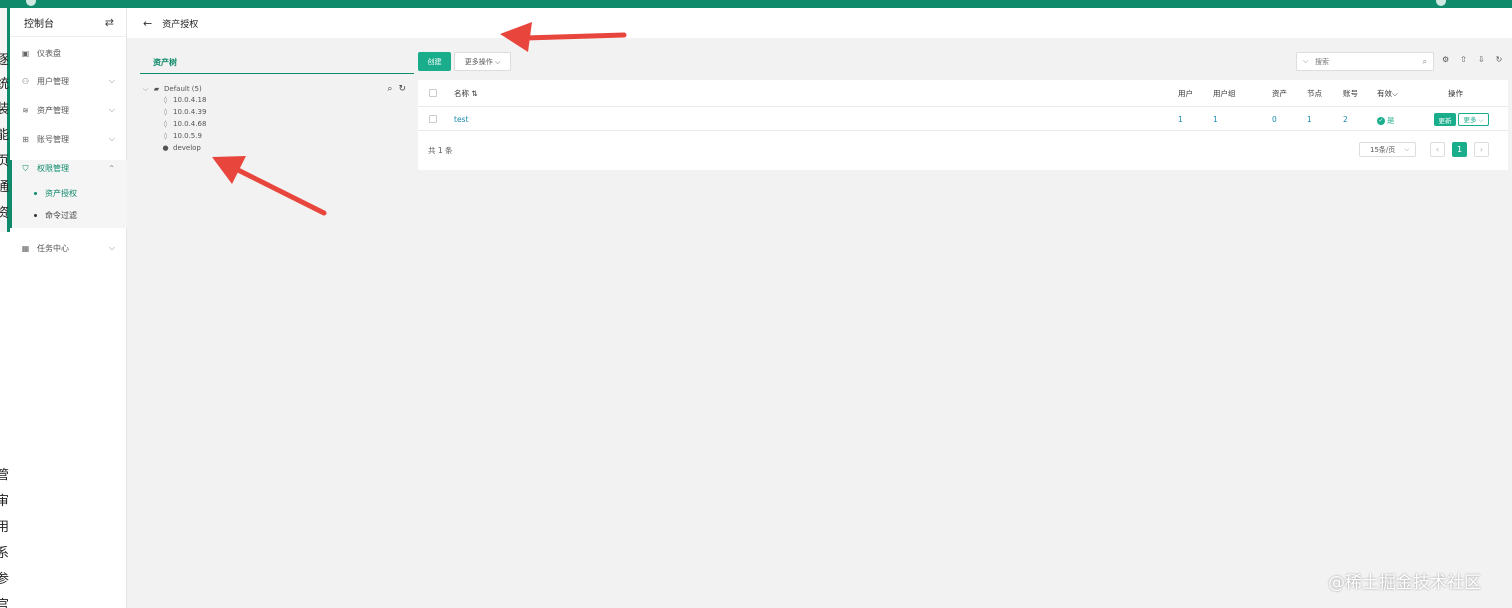  What do you see at coordinates (147, 23) in the screenshot?
I see `back-arrow-icon: ←` at bounding box center [147, 23].